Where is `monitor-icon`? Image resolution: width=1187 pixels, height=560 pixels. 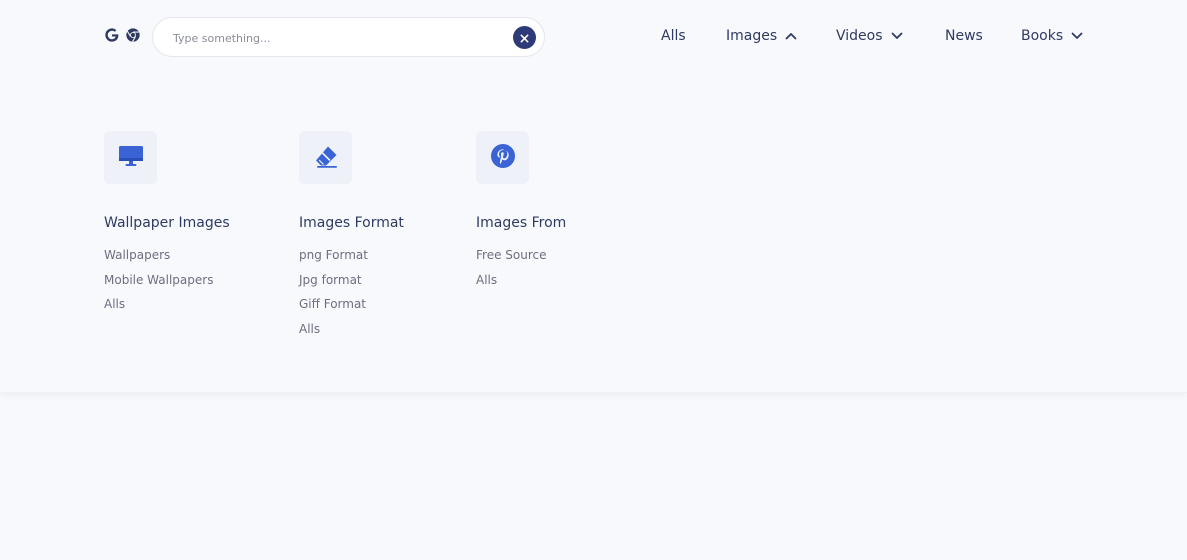 monitor-icon is located at coordinates (131, 158).